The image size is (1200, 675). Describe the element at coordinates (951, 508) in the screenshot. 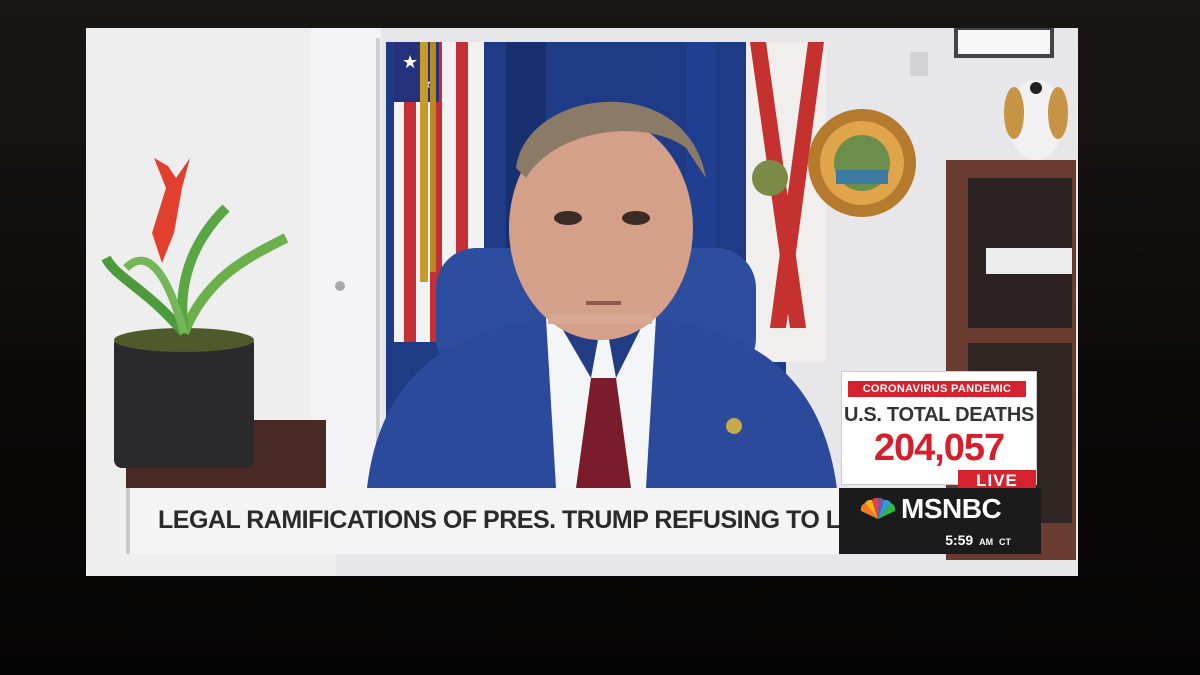

I see `network-name: MSNBC` at that location.